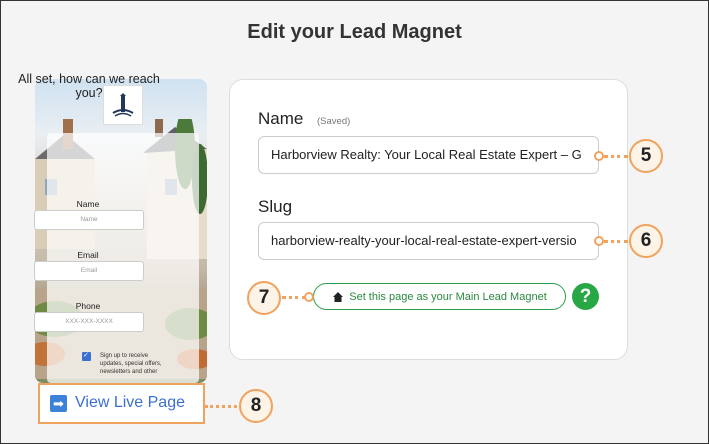  What do you see at coordinates (616, 156) in the screenshot?
I see `callout-5-connector` at bounding box center [616, 156].